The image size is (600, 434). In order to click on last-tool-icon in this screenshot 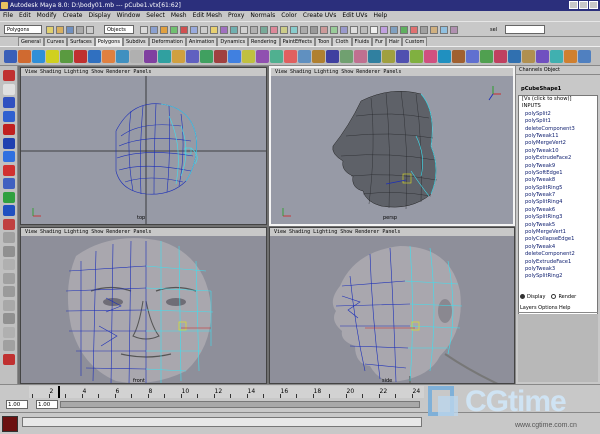, I will do `click(9, 197)`.